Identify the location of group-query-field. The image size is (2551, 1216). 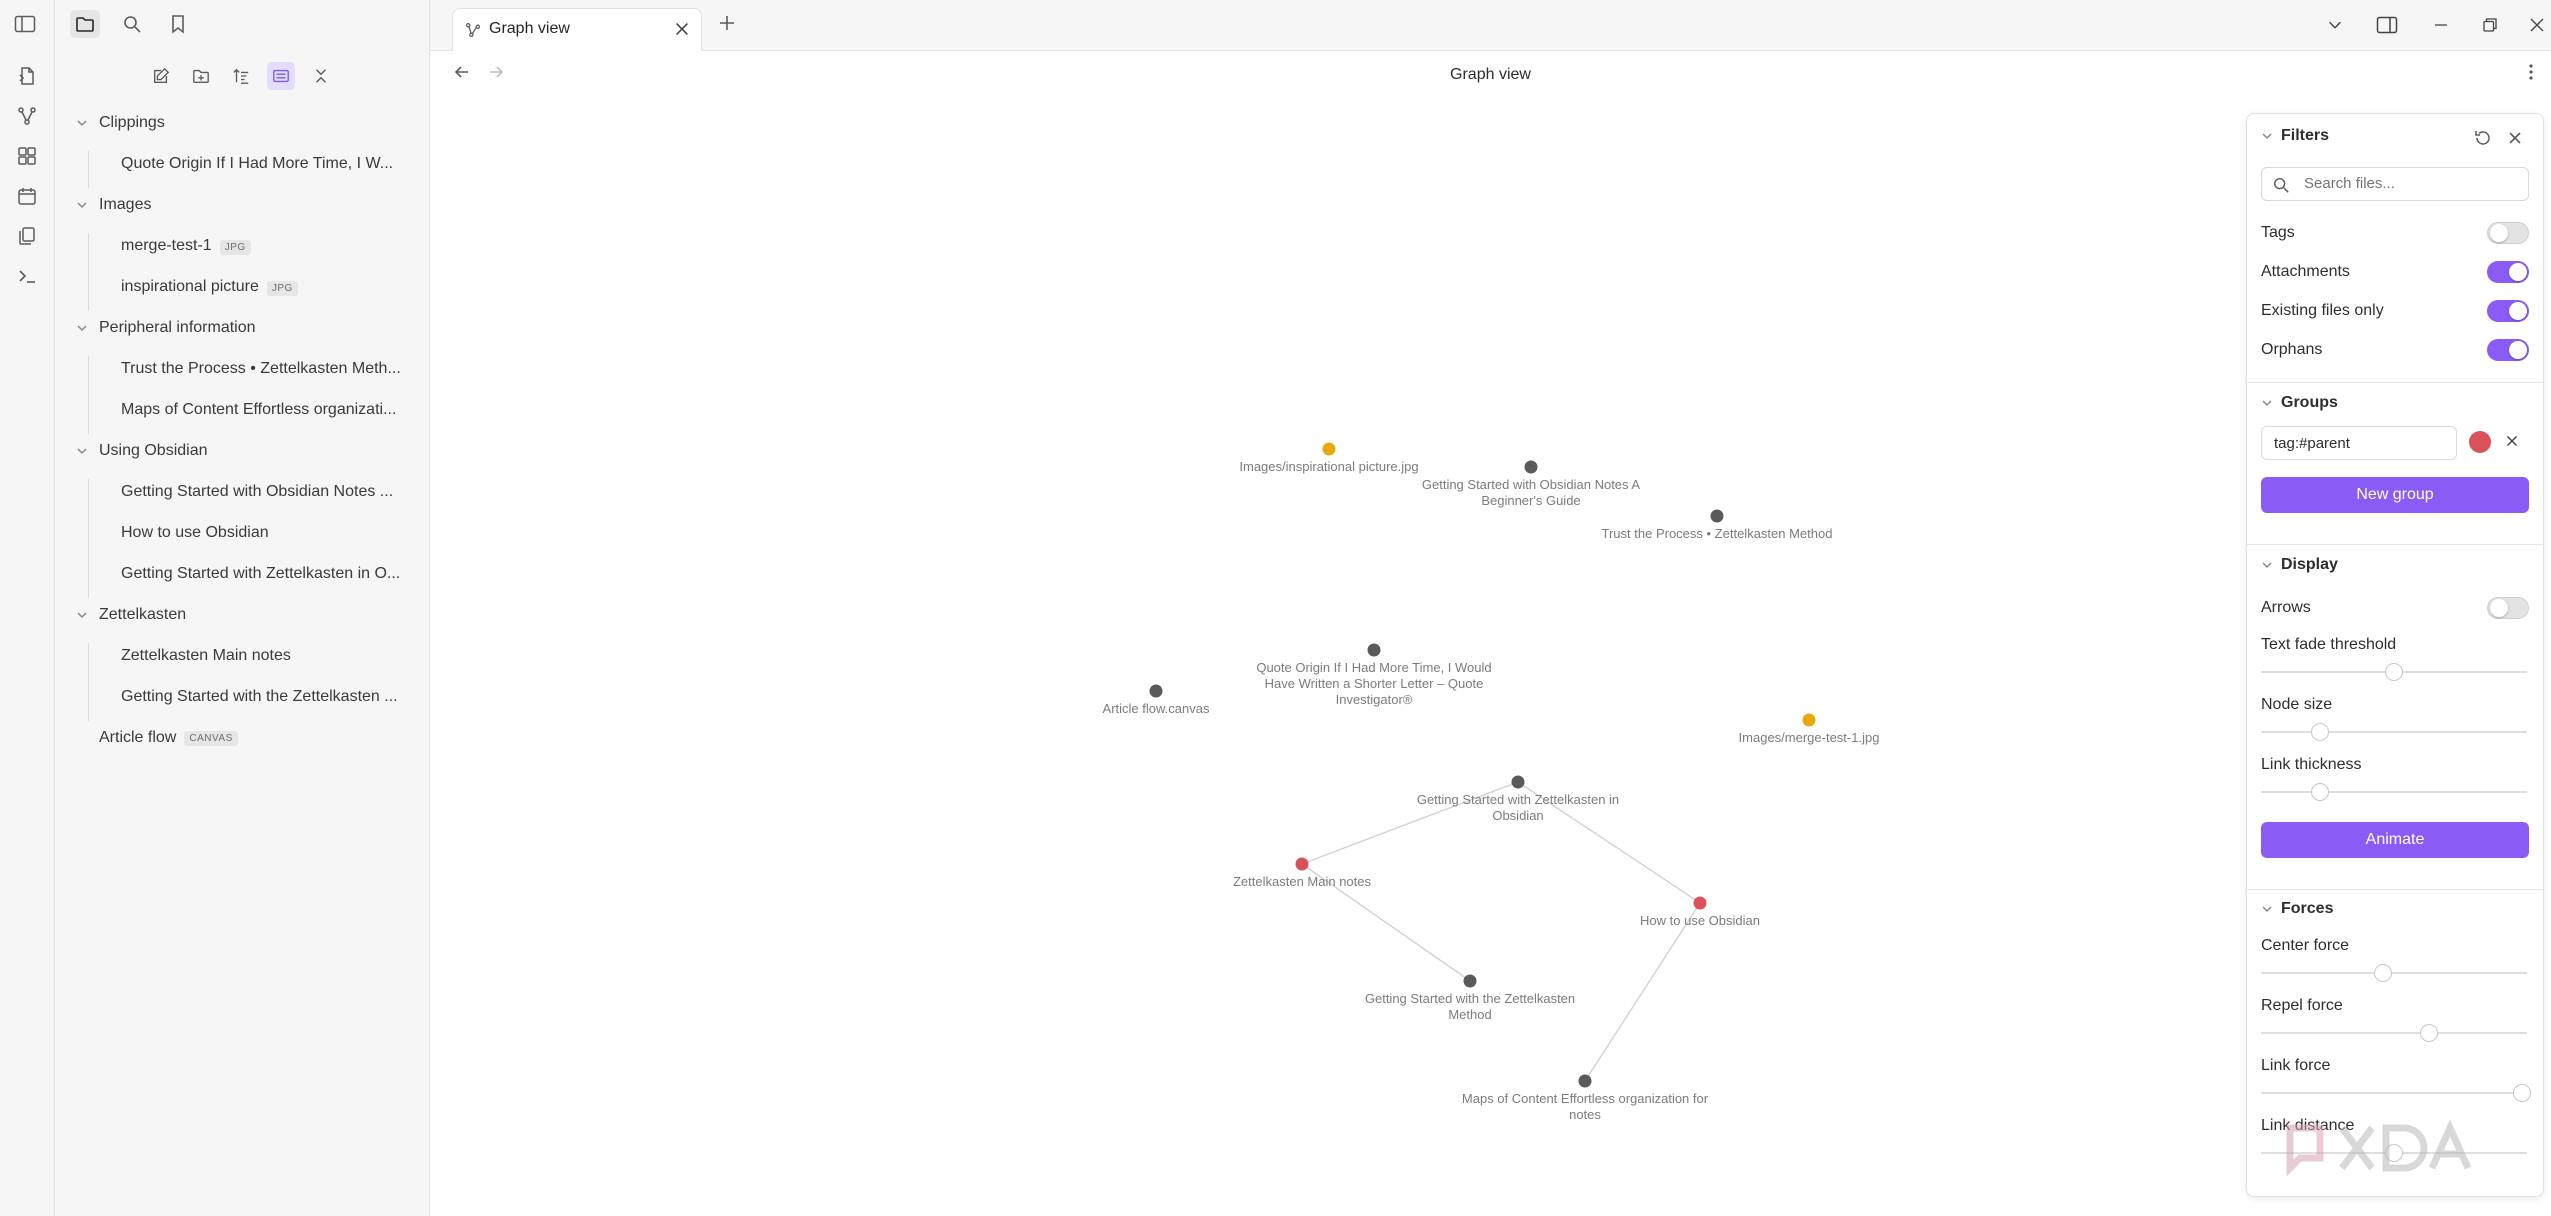
(2359, 443).